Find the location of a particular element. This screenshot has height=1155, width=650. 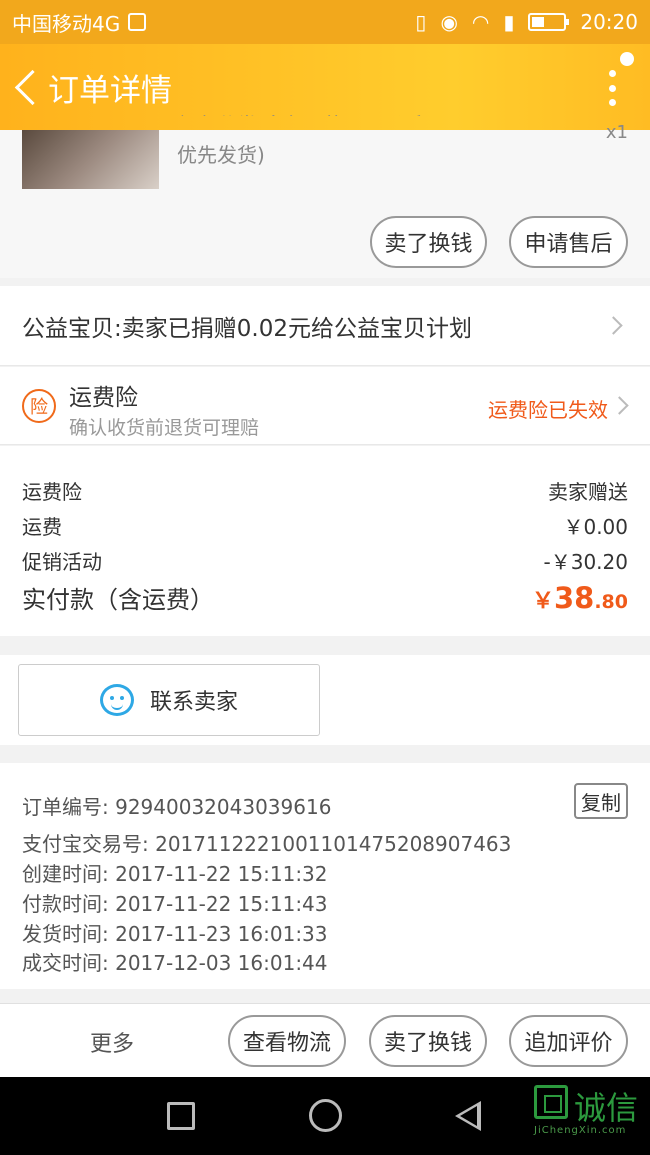

wifi-icon: ◠ is located at coordinates (480, 22).